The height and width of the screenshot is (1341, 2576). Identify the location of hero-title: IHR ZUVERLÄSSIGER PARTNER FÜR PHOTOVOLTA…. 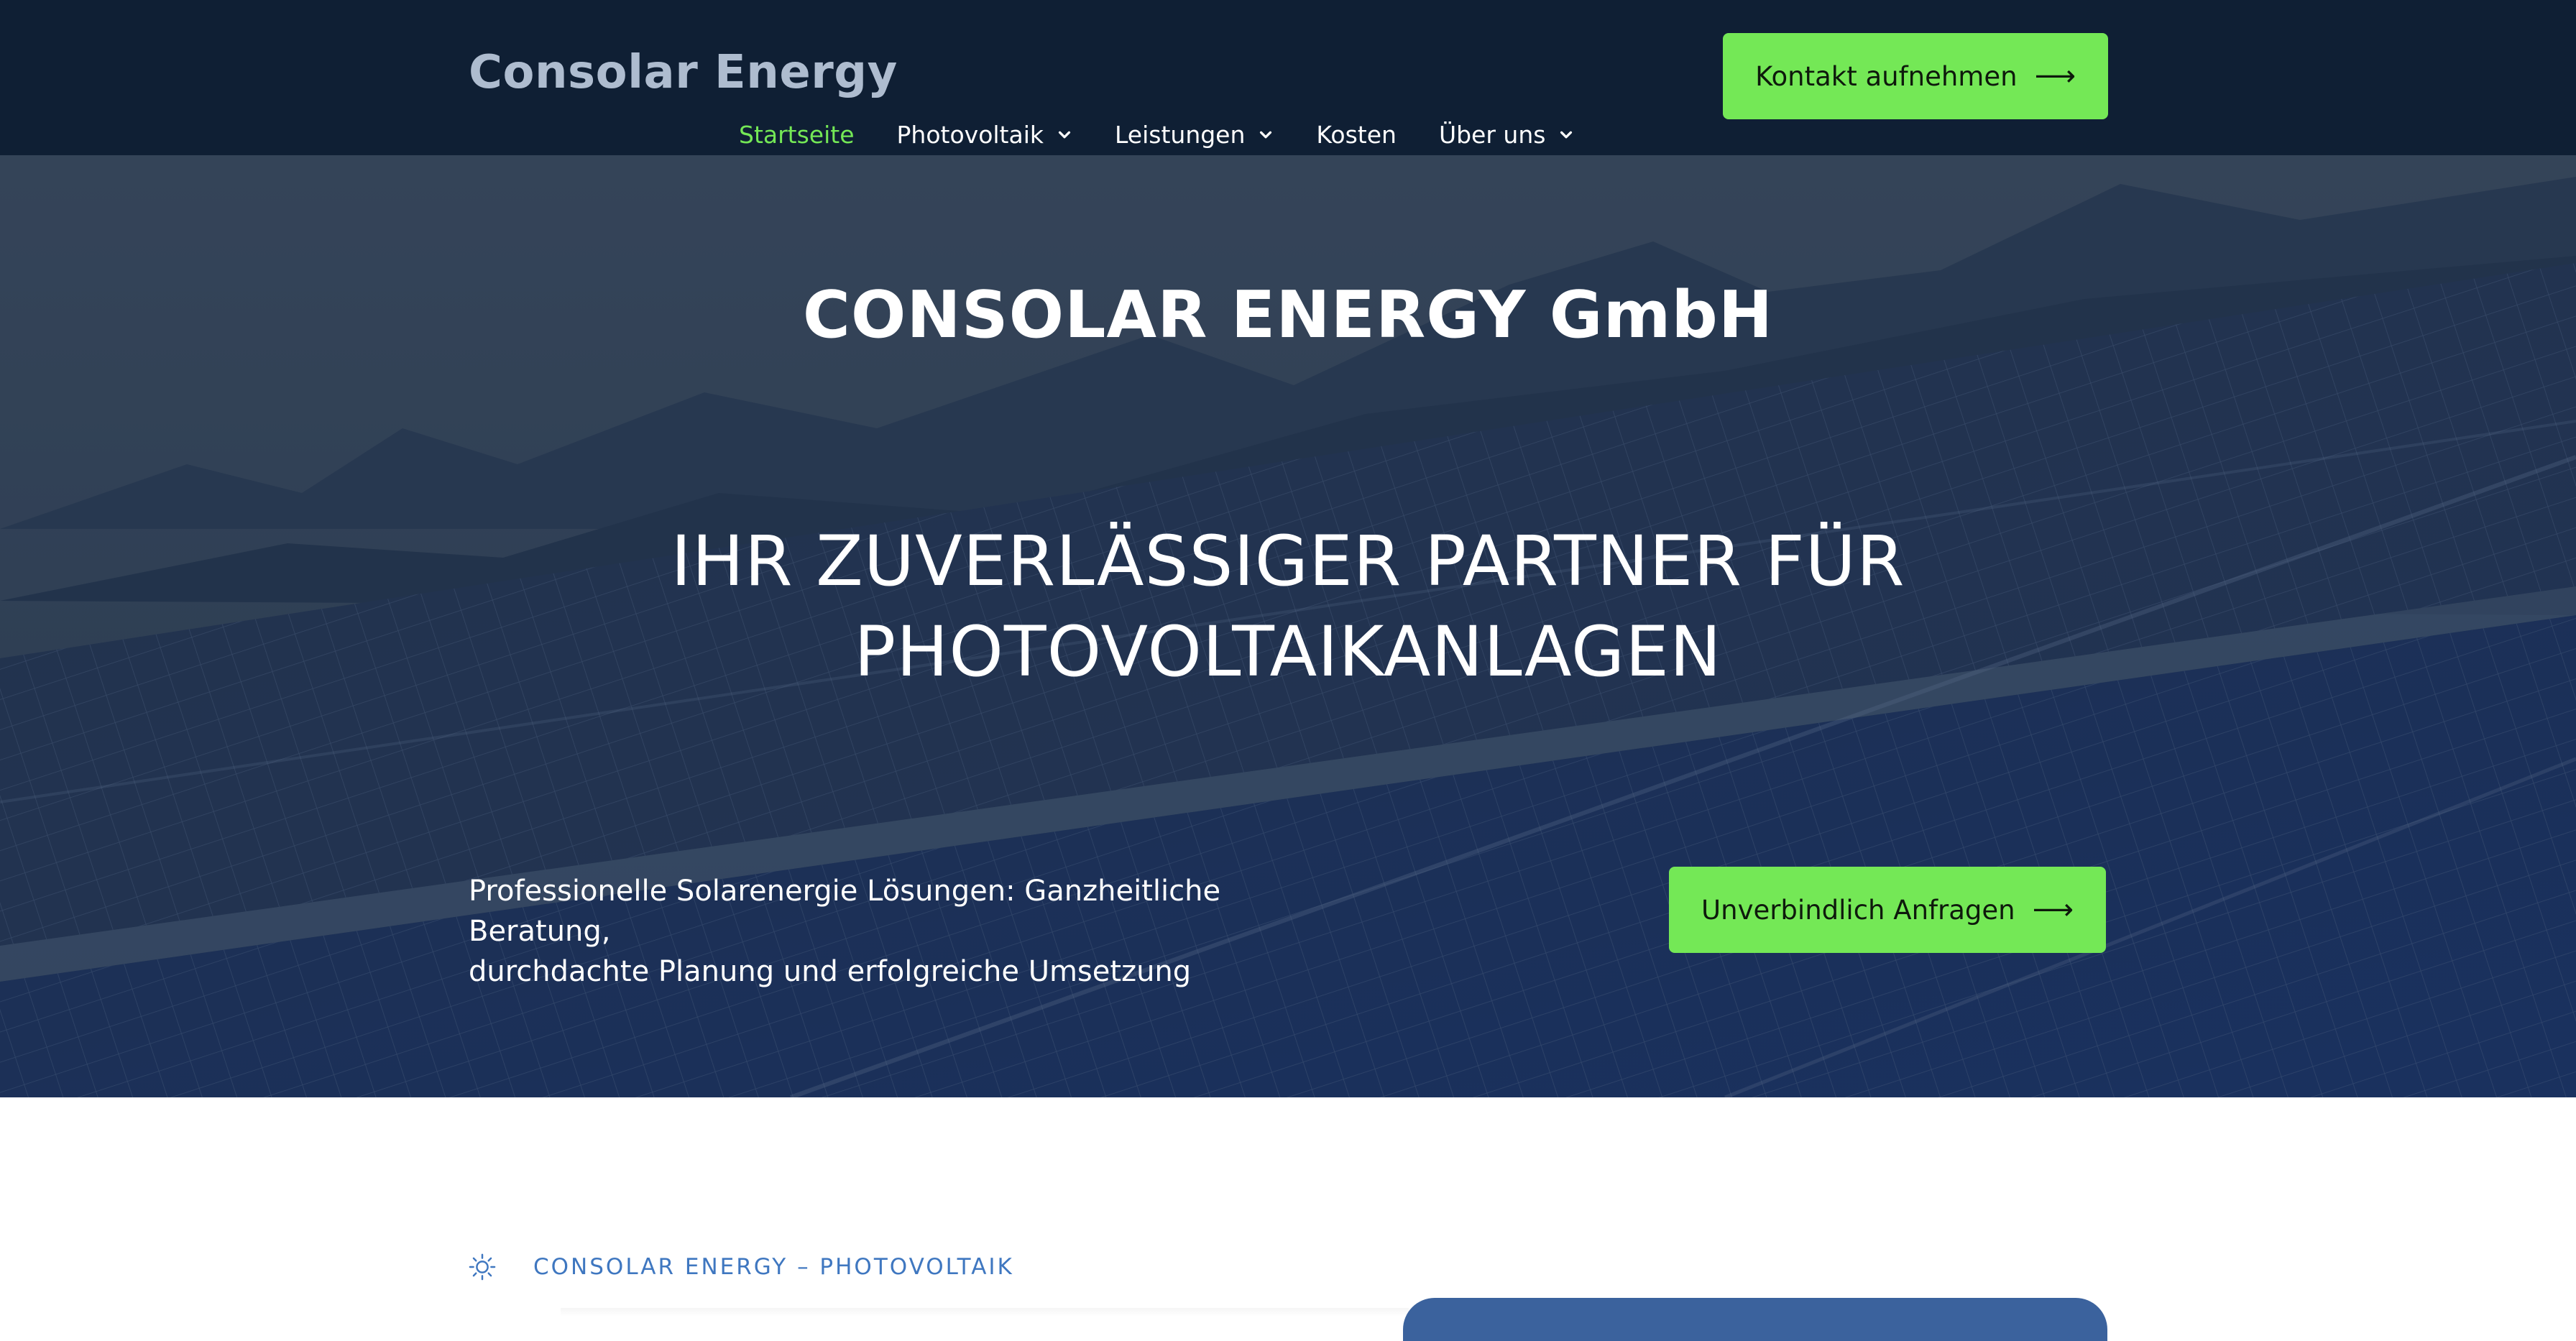
(1288, 606).